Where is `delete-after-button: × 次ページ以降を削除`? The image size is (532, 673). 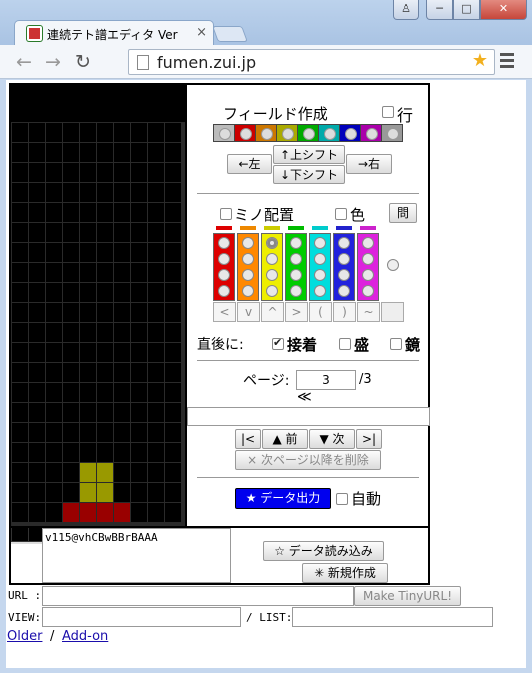
delete-after-button: × 次ページ以降を削除 is located at coordinates (308, 460).